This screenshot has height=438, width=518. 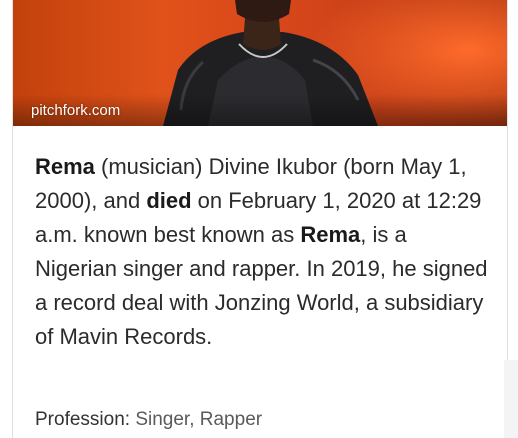 I want to click on profession-link-singer: Singer, so click(x=162, y=419).